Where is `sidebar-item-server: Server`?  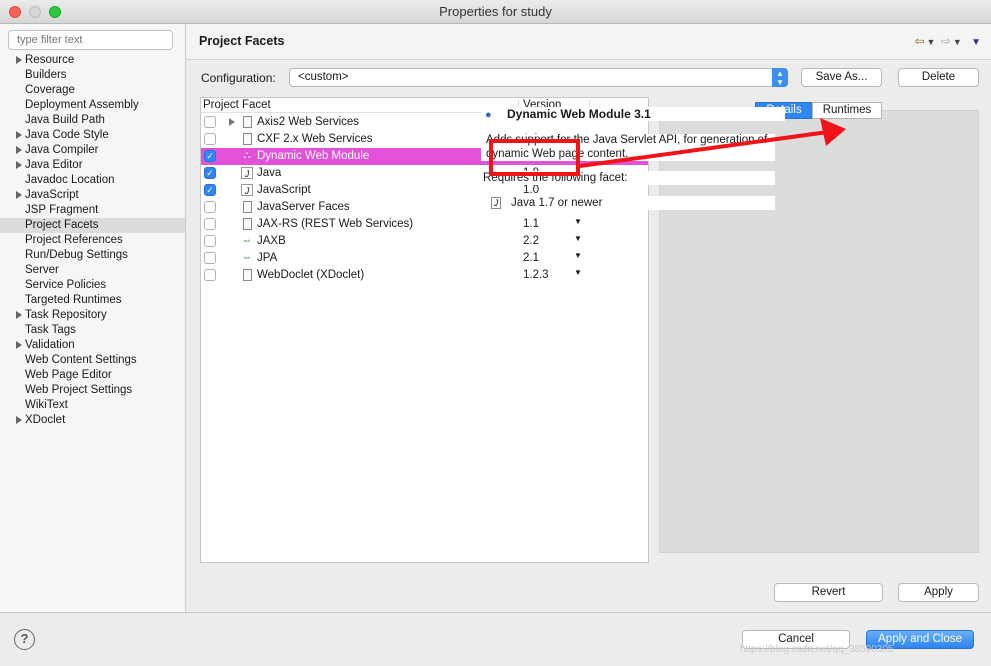 sidebar-item-server: Server is located at coordinates (92, 270).